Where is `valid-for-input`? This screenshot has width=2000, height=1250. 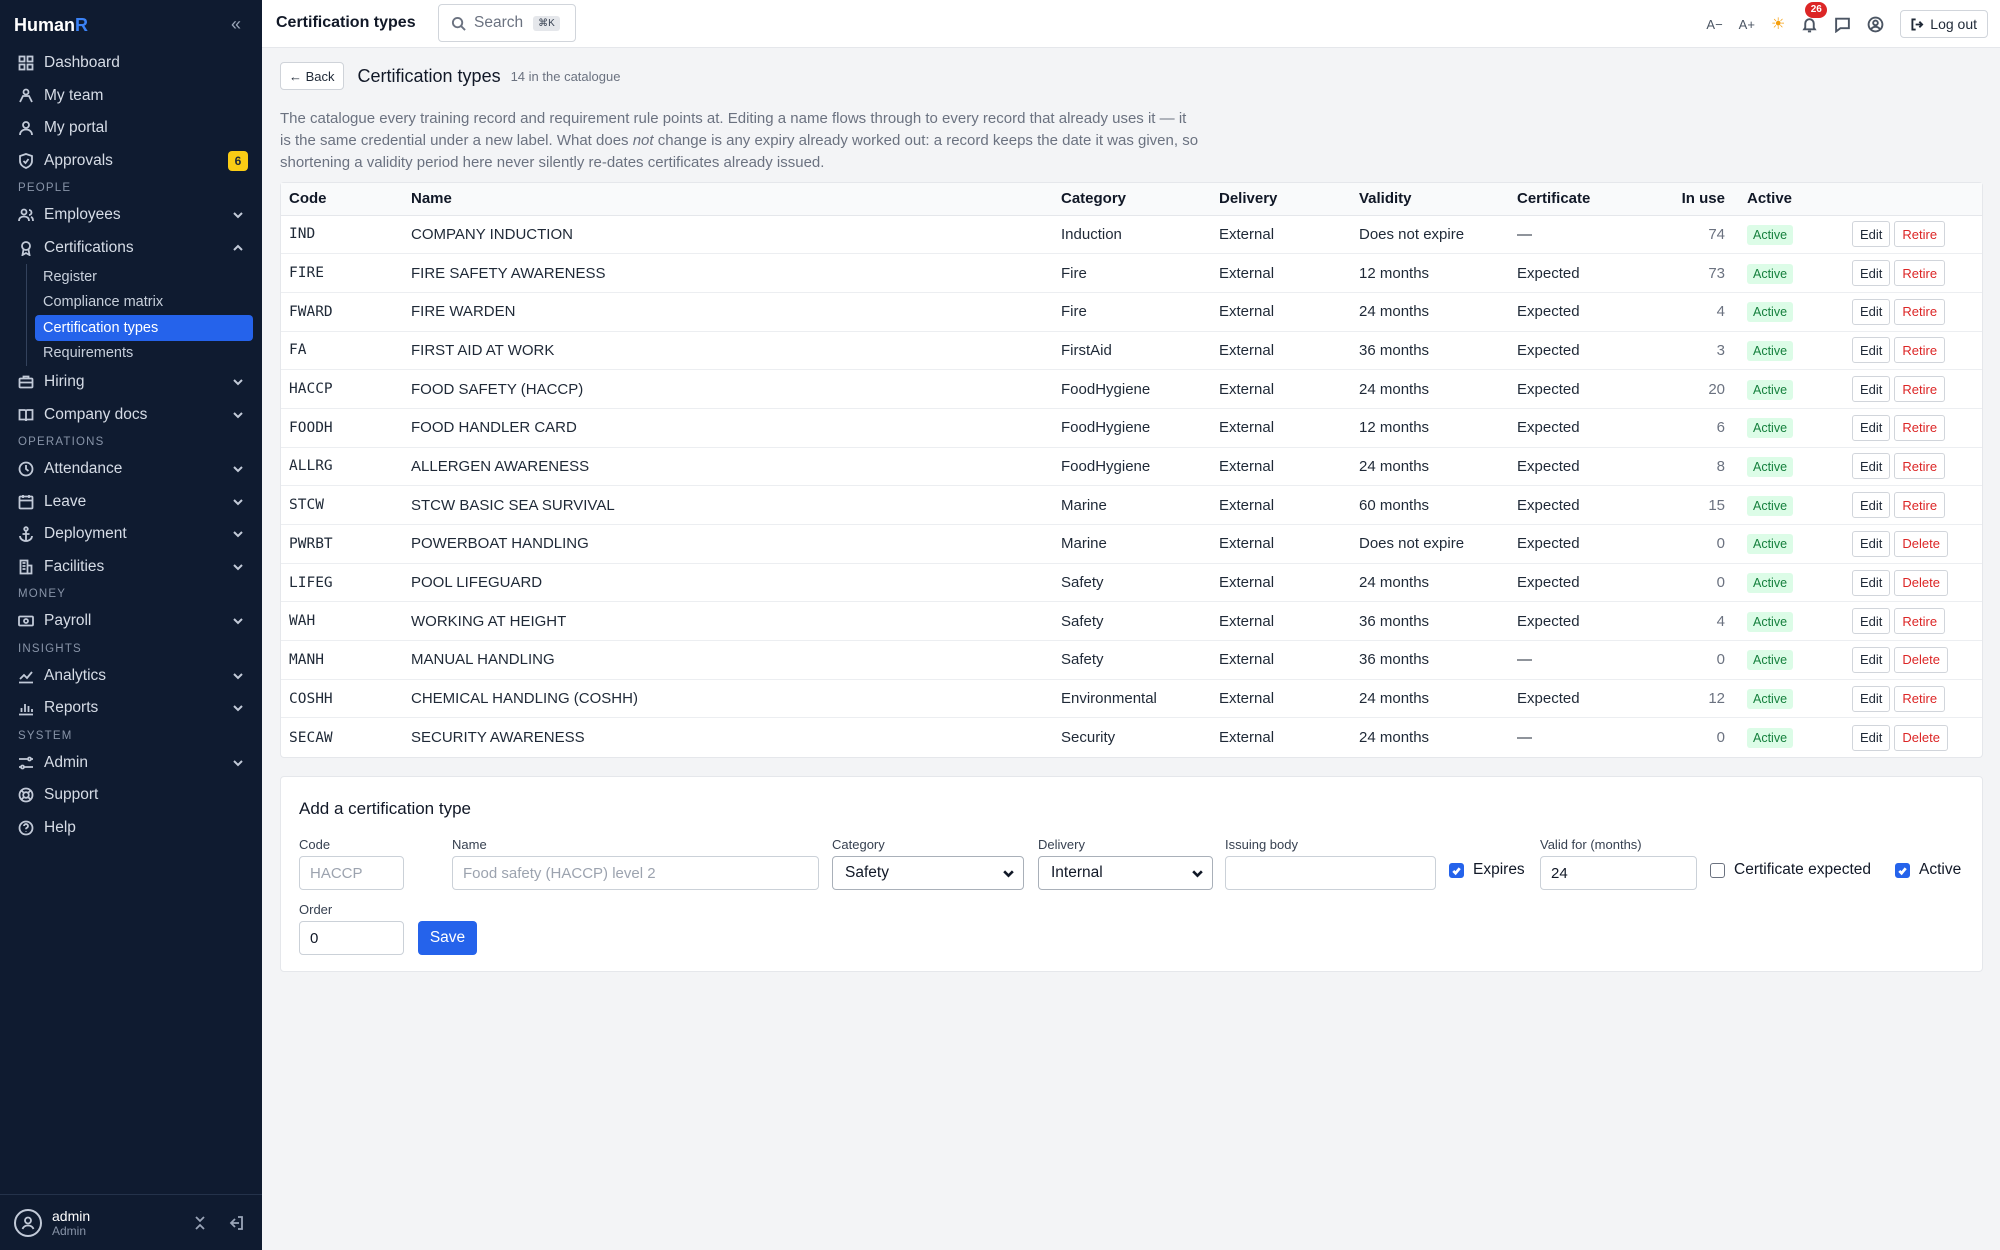 valid-for-input is located at coordinates (1618, 873).